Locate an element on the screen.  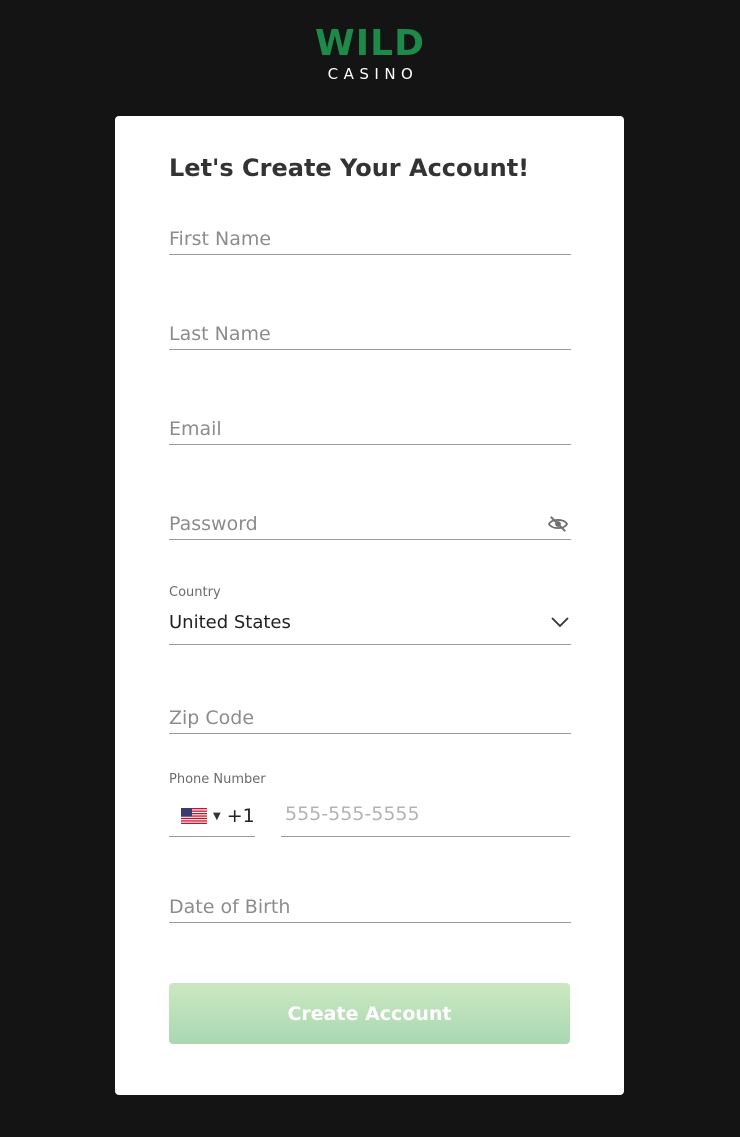
phone-number-field is located at coordinates (429, 816).